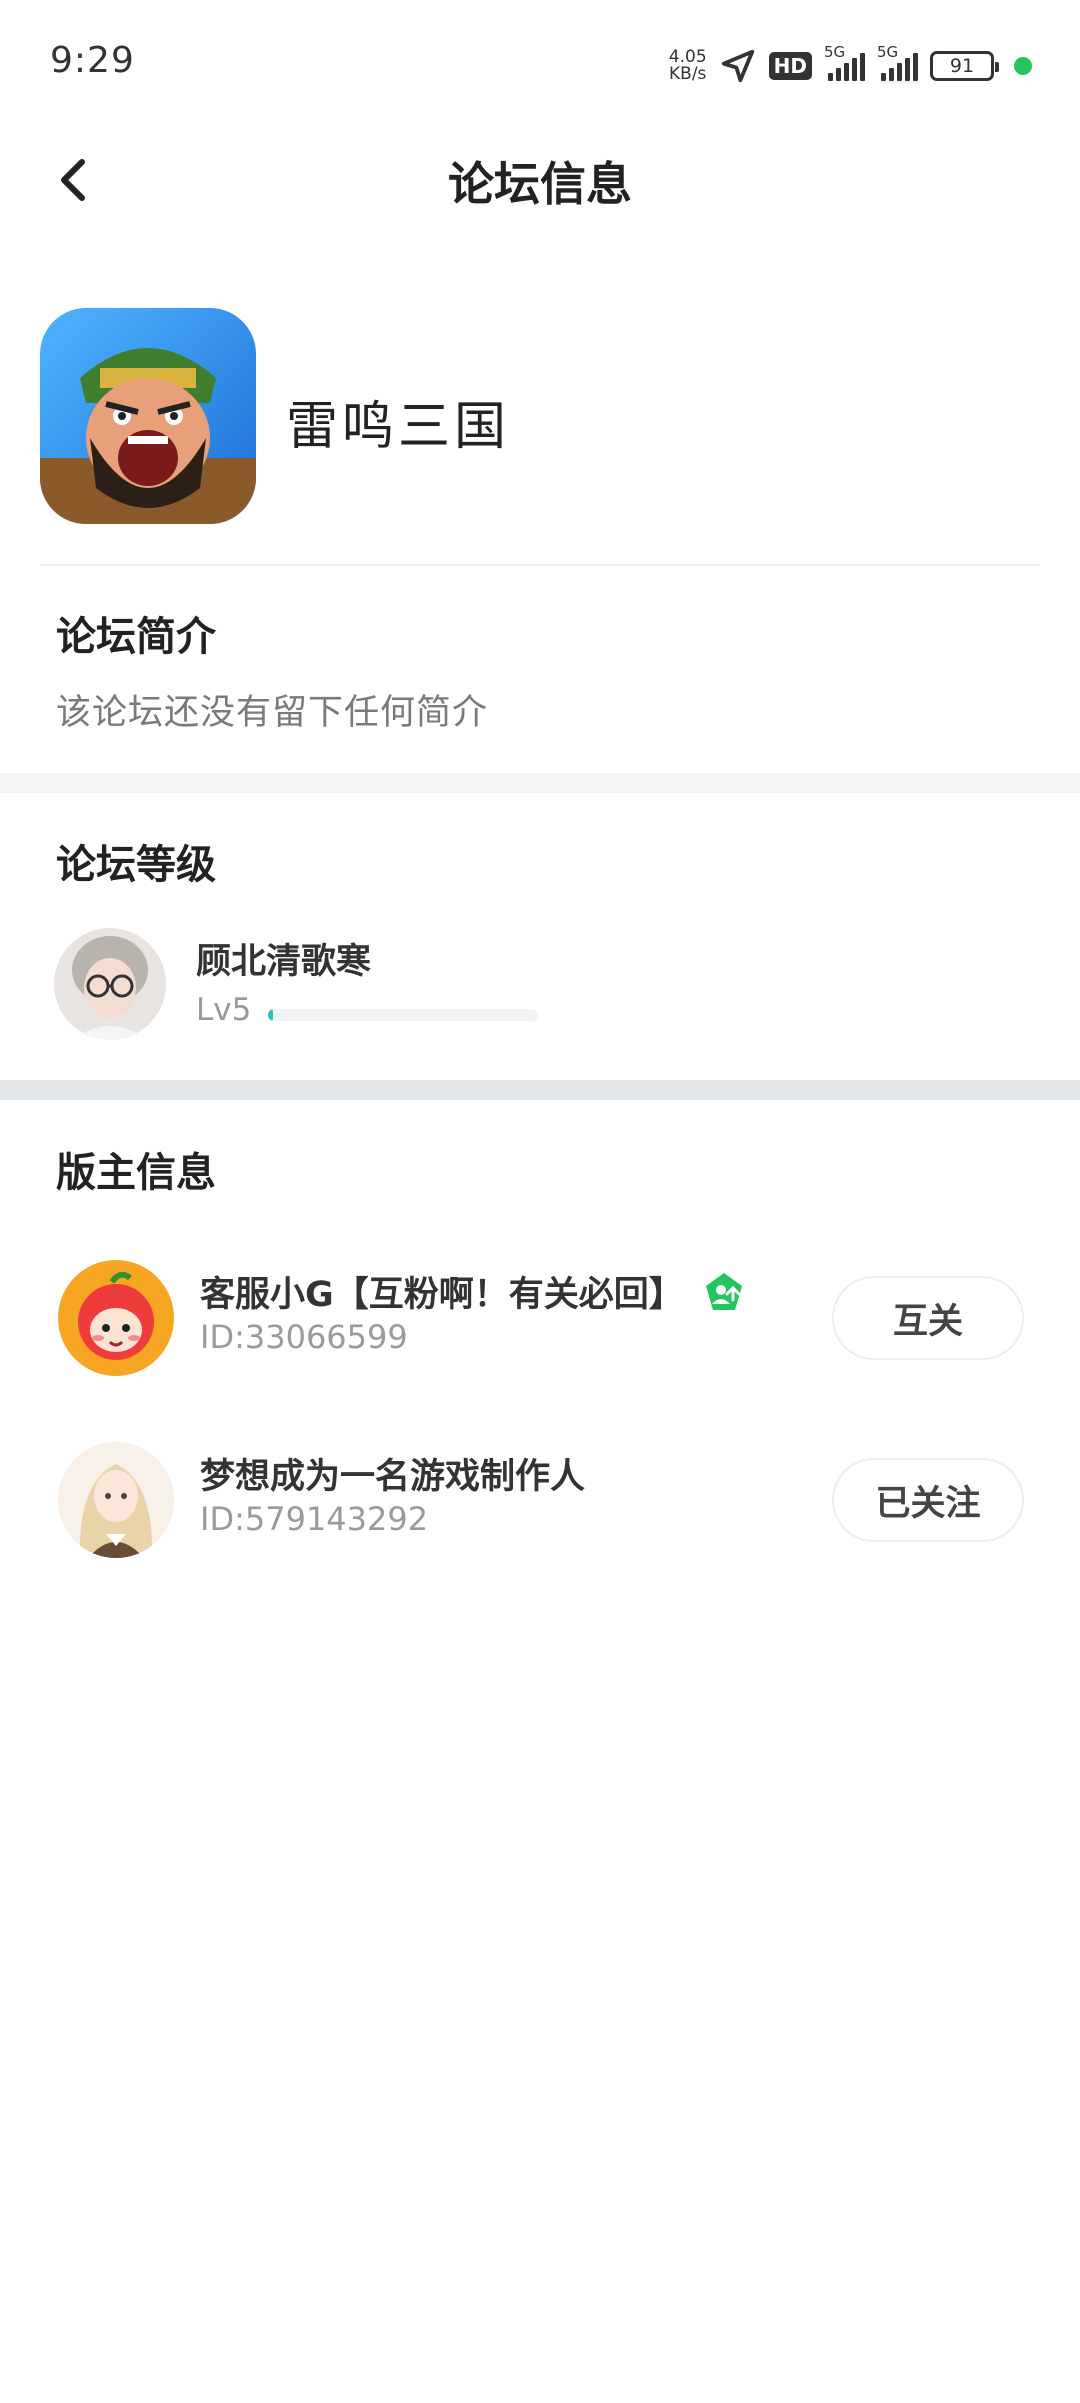  I want to click on moderator-id: ID:33066599, so click(304, 1337).